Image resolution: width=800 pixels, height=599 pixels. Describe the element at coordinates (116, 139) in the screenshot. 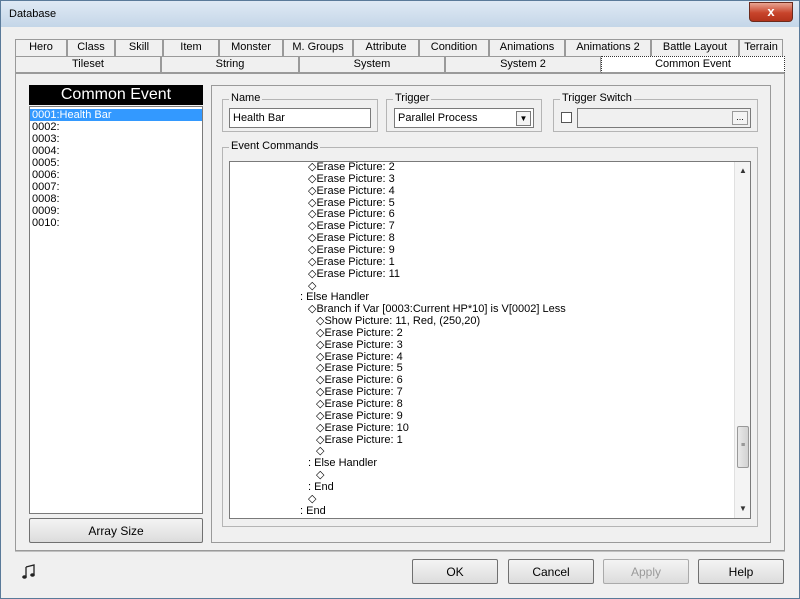

I see `list-item: 0003:` at that location.